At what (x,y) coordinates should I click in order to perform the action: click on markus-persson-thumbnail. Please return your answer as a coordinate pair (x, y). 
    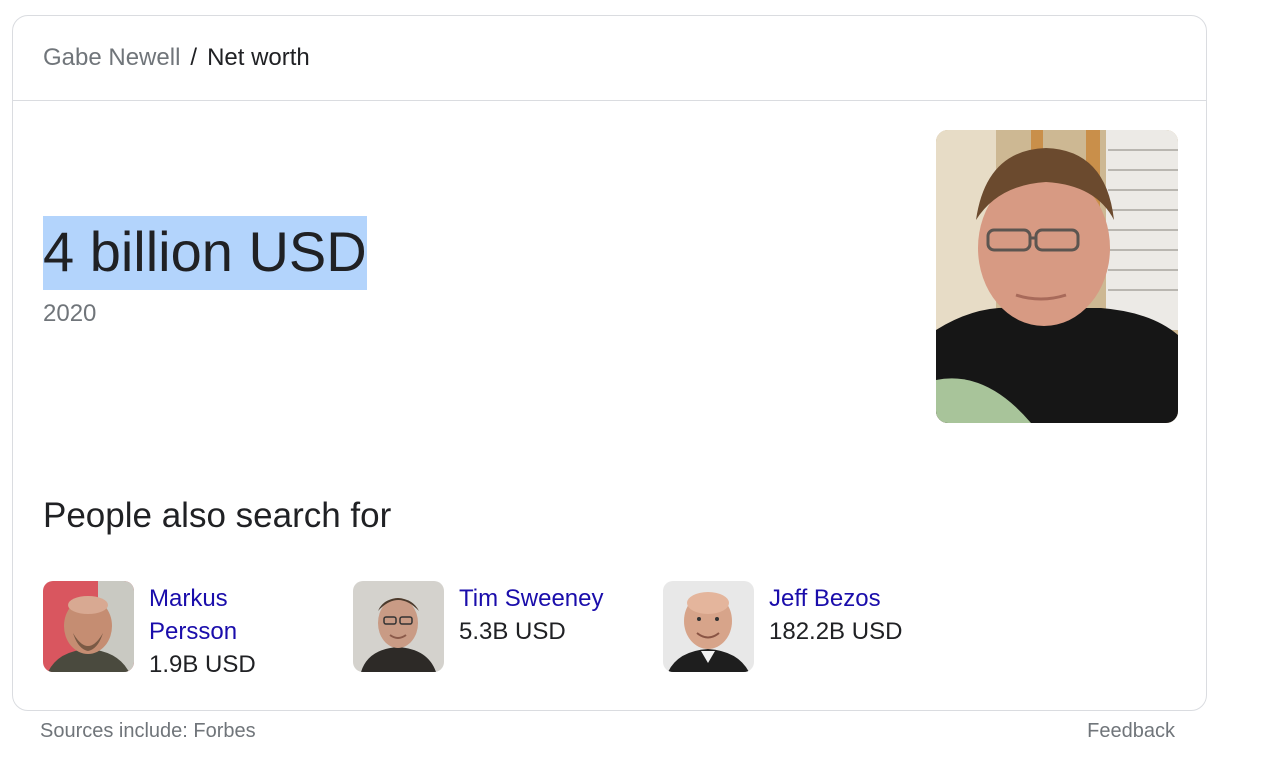
    Looking at the image, I should click on (88, 626).